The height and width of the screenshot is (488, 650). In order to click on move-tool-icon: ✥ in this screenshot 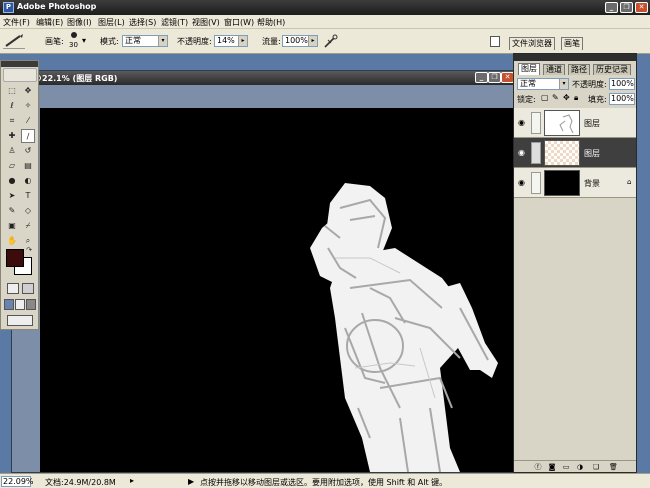, I will do `click(28, 91)`.